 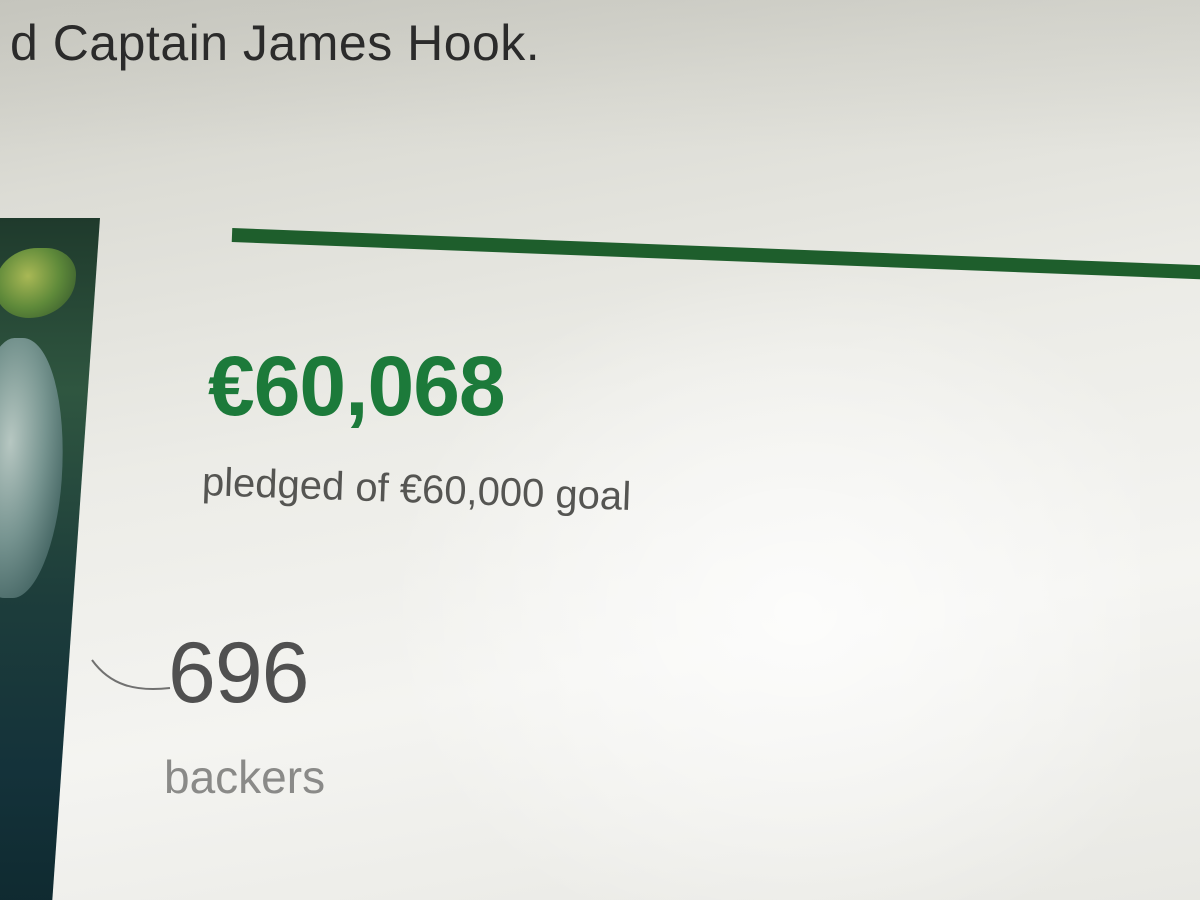 I want to click on backers-count: 696, so click(x=238, y=673).